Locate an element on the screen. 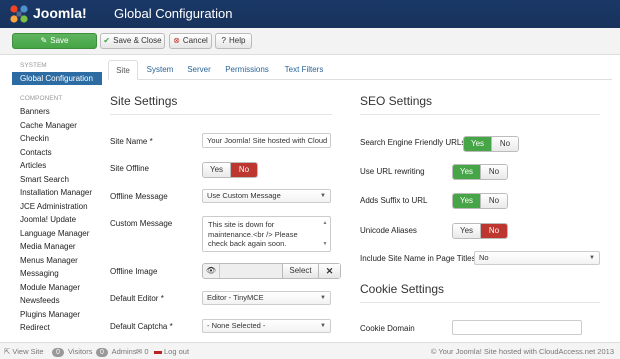 The image size is (620, 359). url-rewriting-label: Use URL rewriting is located at coordinates (392, 171).